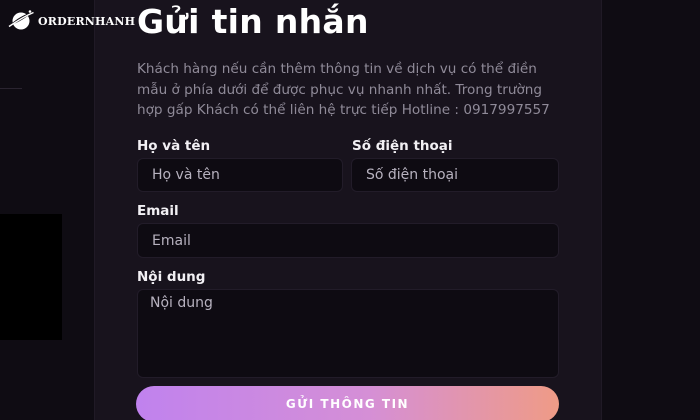 Image resolution: width=700 pixels, height=420 pixels. What do you see at coordinates (348, 240) in the screenshot?
I see `email-input` at bounding box center [348, 240].